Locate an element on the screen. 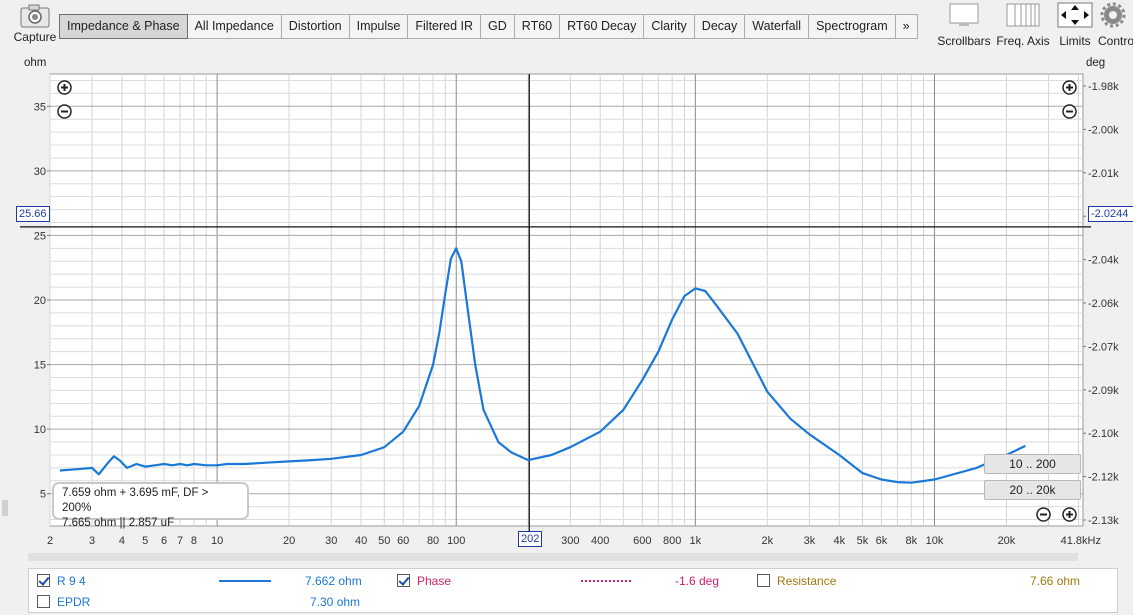 The height and width of the screenshot is (615, 1133). x-tick-label: 600 is located at coordinates (642, 541).